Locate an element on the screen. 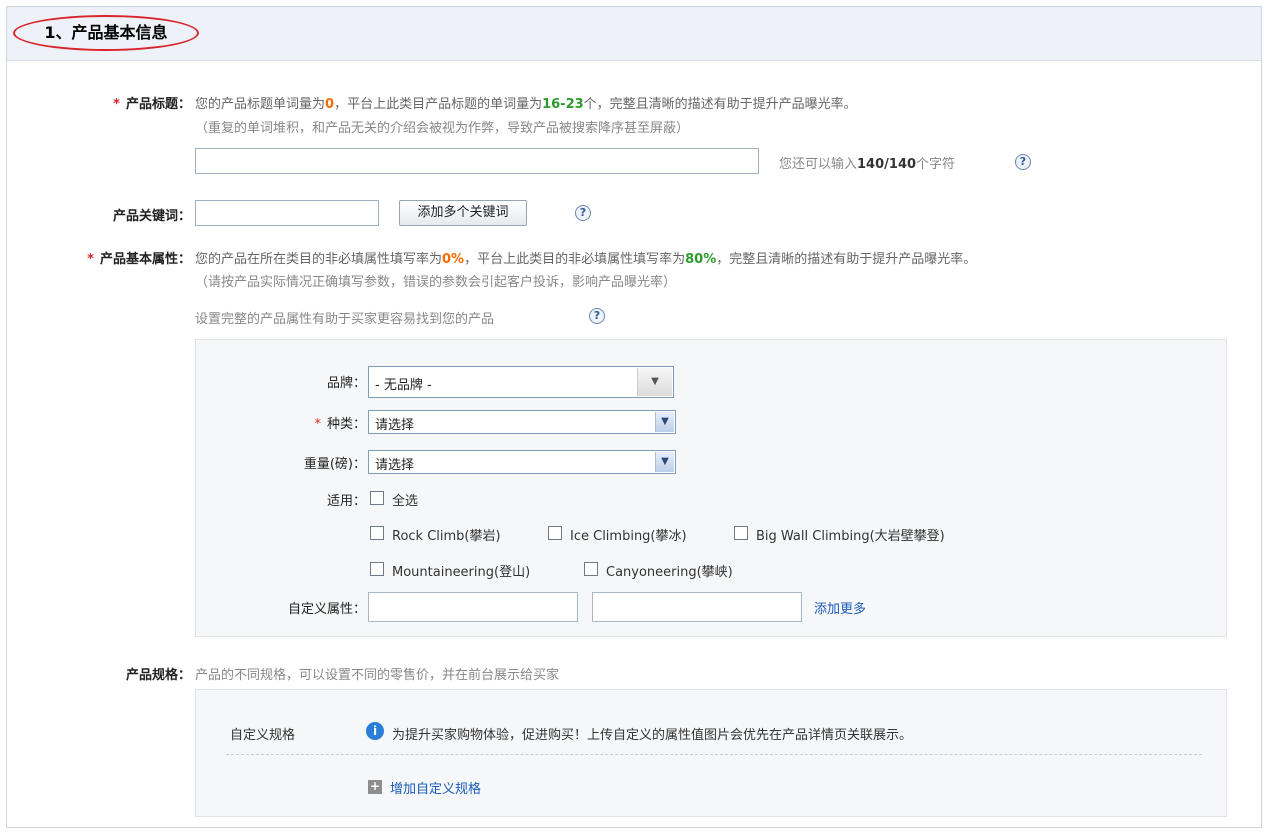 The height and width of the screenshot is (834, 1268). custom-attr-value-input is located at coordinates (697, 607).